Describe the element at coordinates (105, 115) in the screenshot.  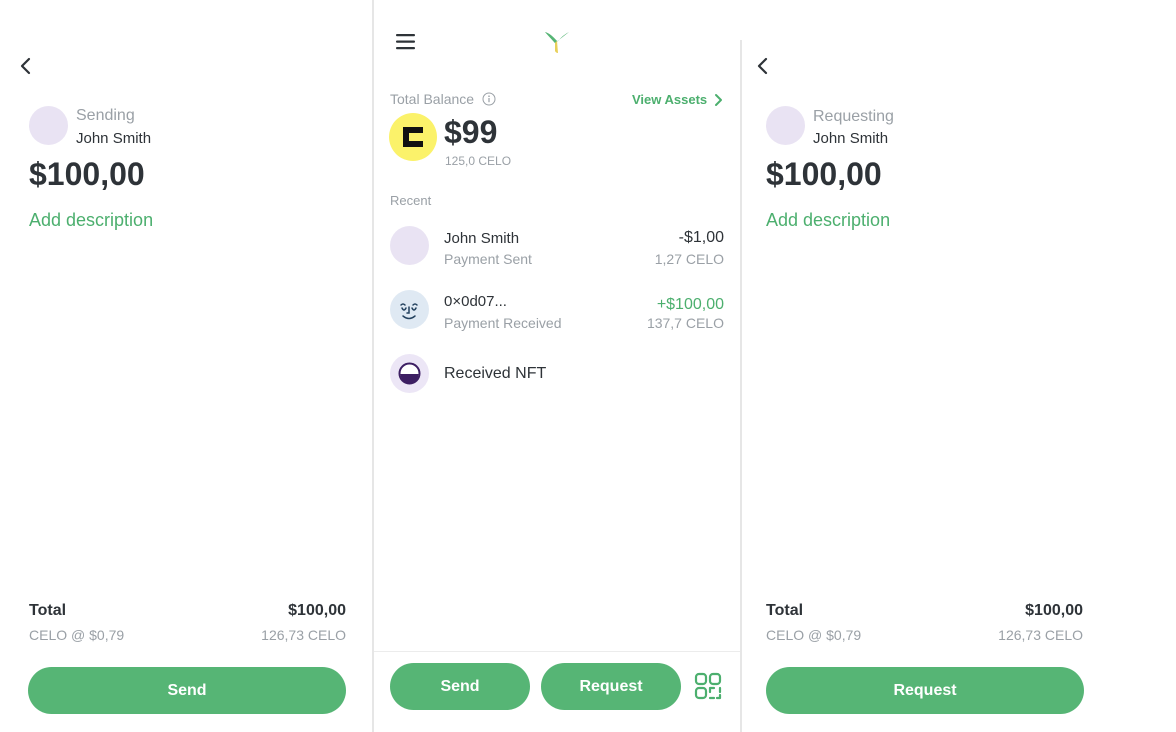
I see `sending-label: Sending` at that location.